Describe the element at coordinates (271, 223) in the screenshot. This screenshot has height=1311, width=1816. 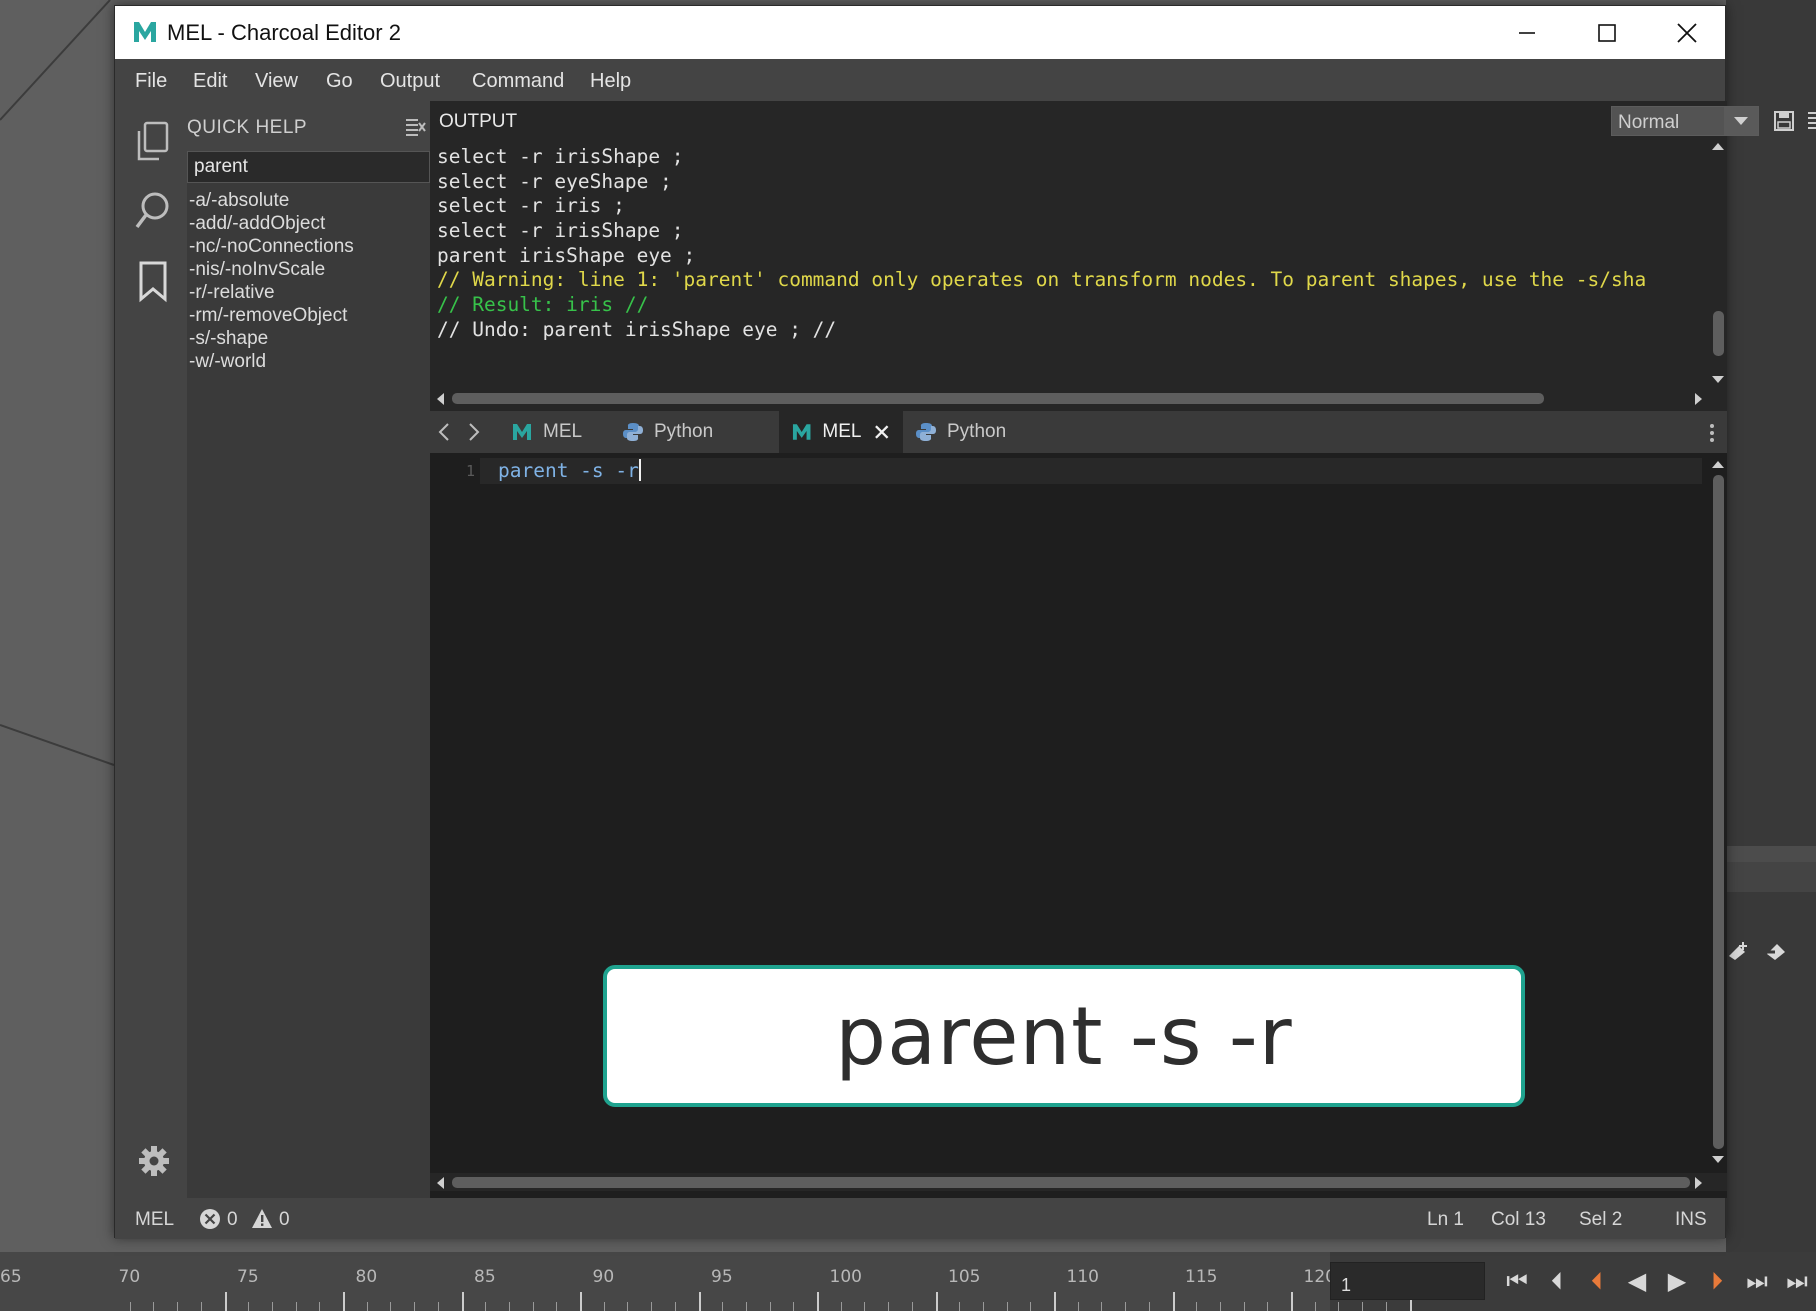
I see `flag-item: -add/-addObject` at that location.